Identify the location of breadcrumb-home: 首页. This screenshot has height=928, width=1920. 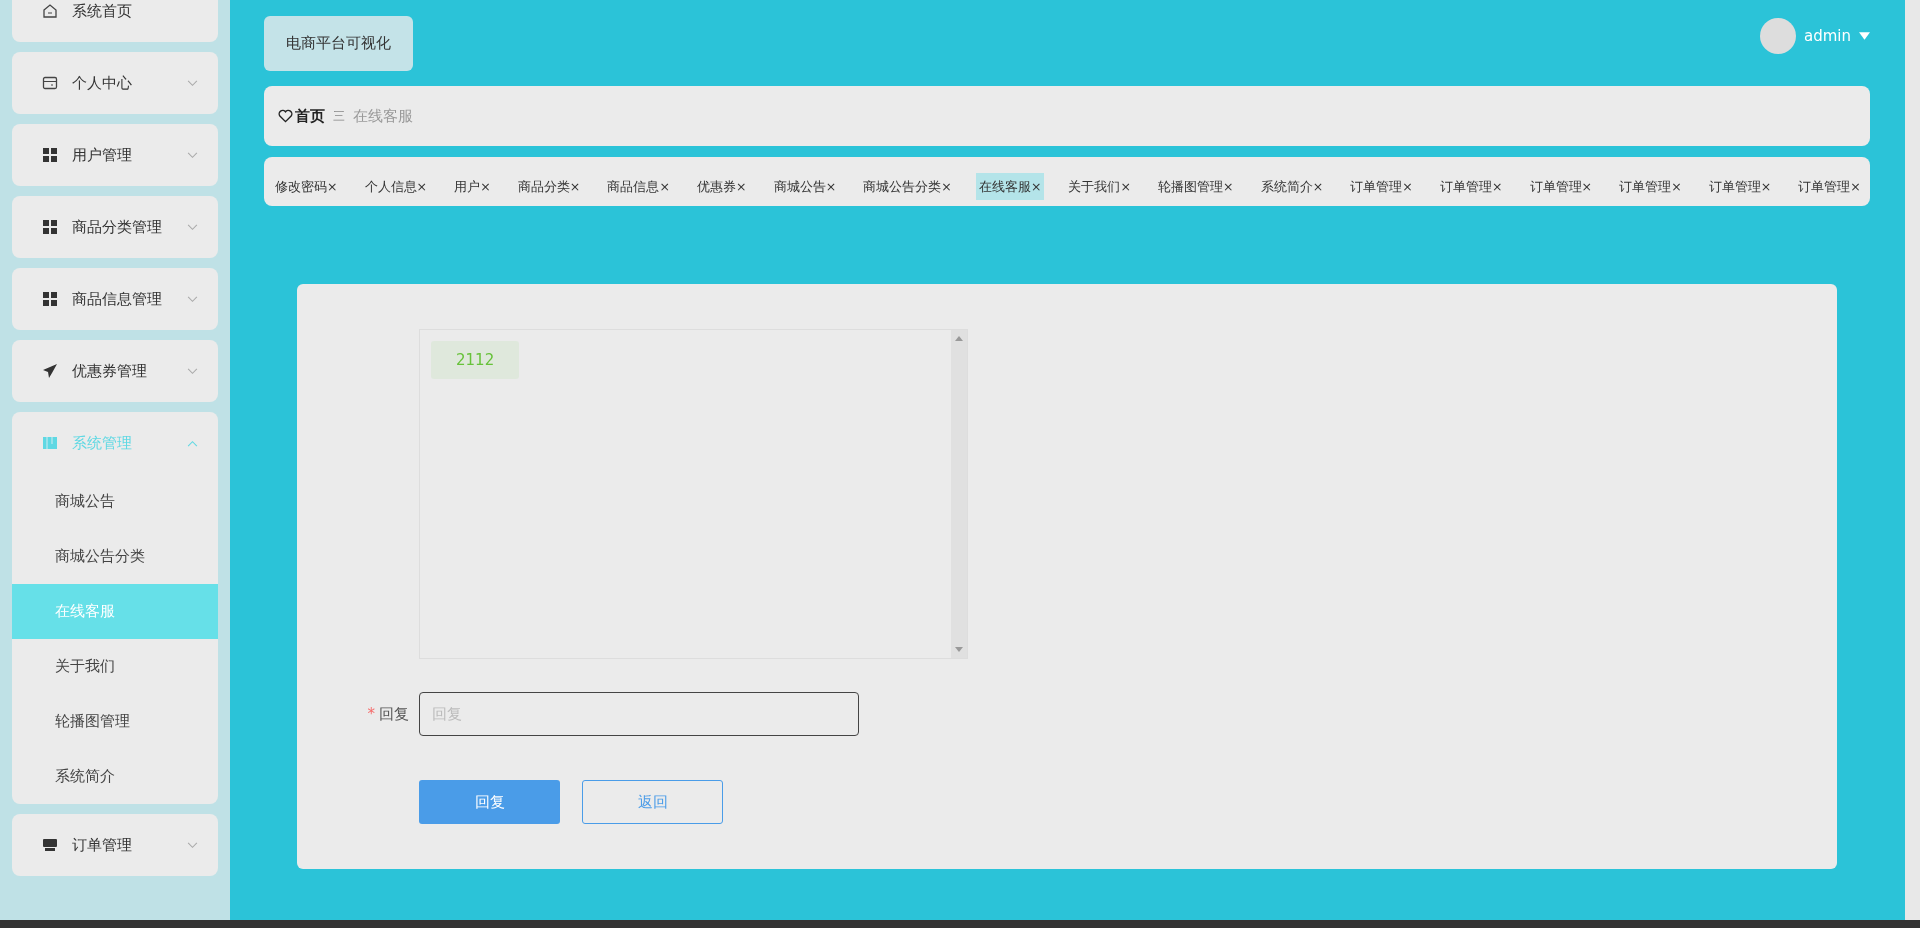
(310, 116).